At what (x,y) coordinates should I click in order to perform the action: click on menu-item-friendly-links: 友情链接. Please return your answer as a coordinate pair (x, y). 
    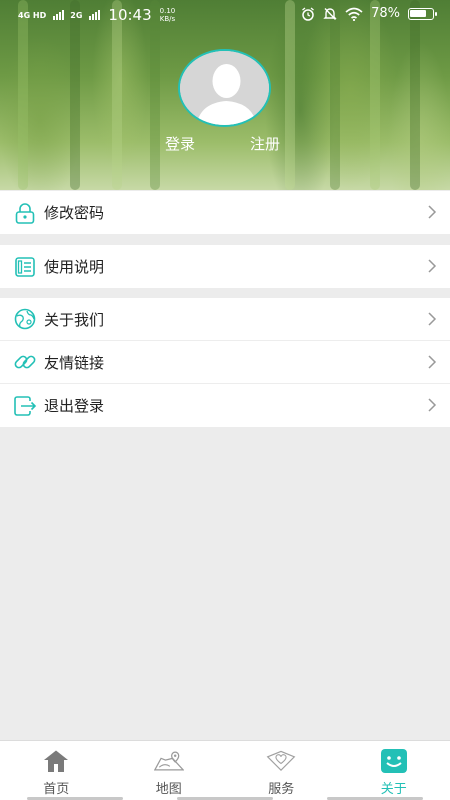
    Looking at the image, I should click on (225, 362).